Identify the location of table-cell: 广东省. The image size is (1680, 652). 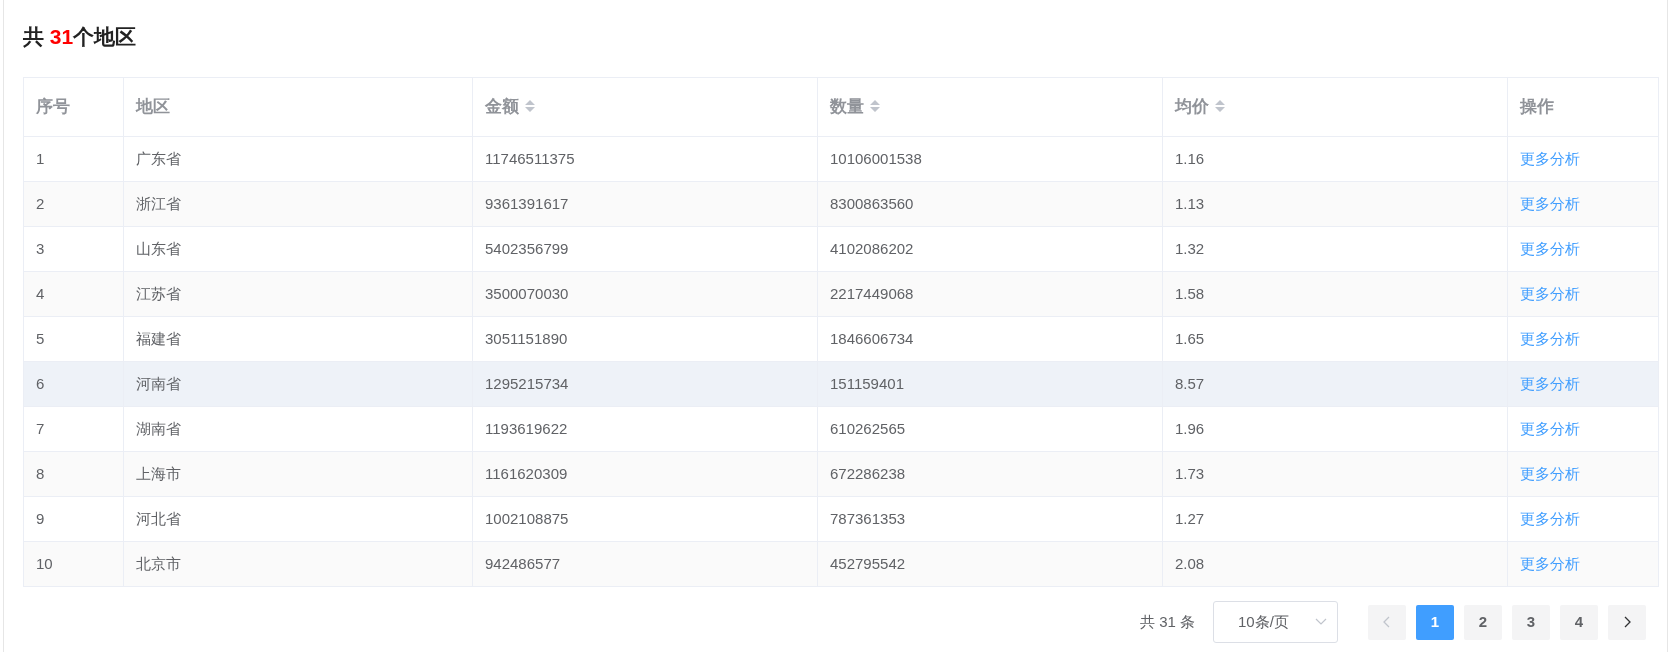
(158, 158).